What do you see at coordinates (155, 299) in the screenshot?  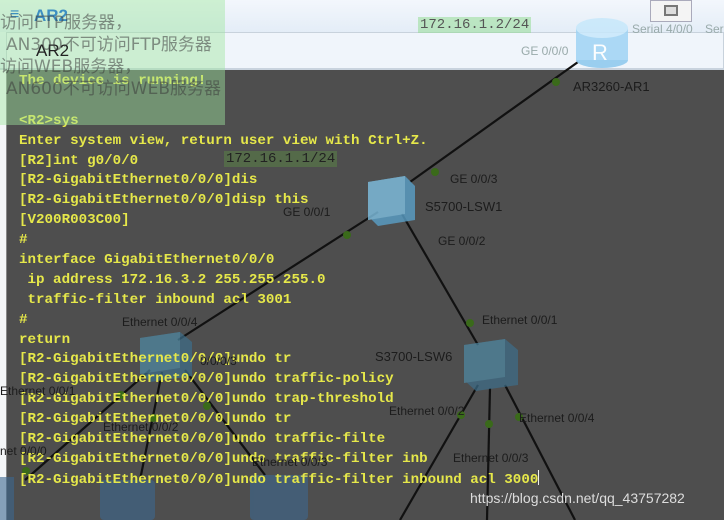 I see `terminal-line: traffic-filter inbound acl 3001` at bounding box center [155, 299].